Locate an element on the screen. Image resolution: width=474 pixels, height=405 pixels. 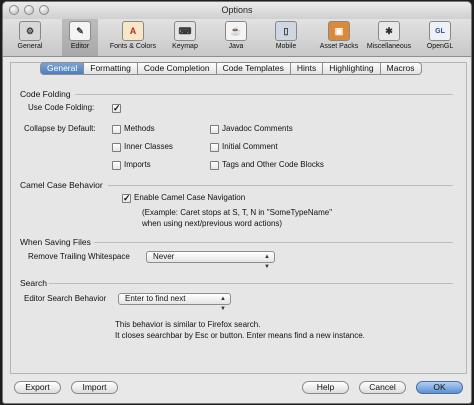
import-button: Import is located at coordinates (94, 387).